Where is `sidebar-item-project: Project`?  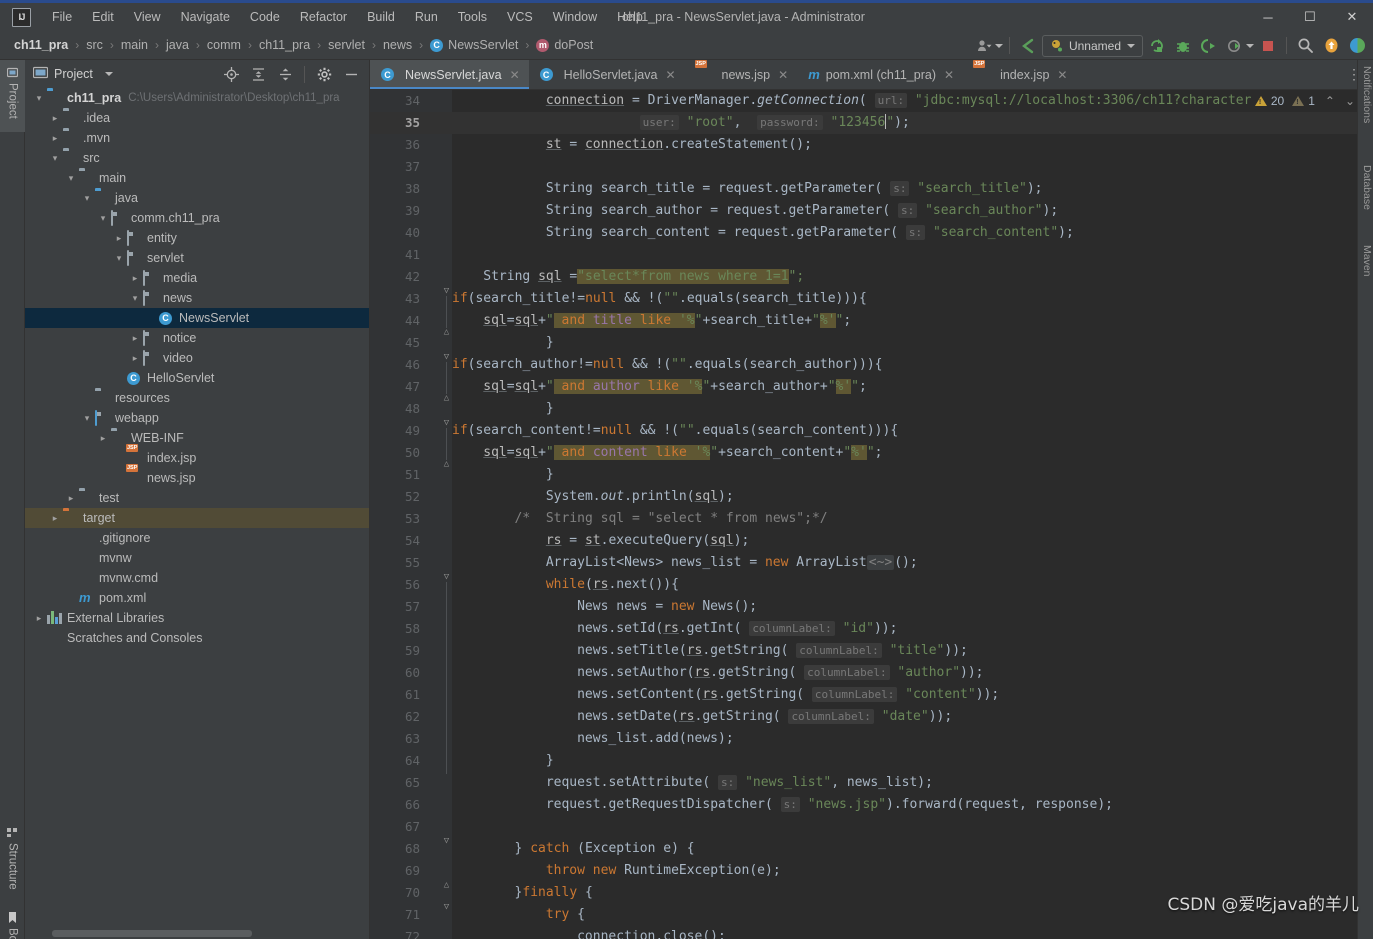
sidebar-item-project: Project is located at coordinates (12, 96).